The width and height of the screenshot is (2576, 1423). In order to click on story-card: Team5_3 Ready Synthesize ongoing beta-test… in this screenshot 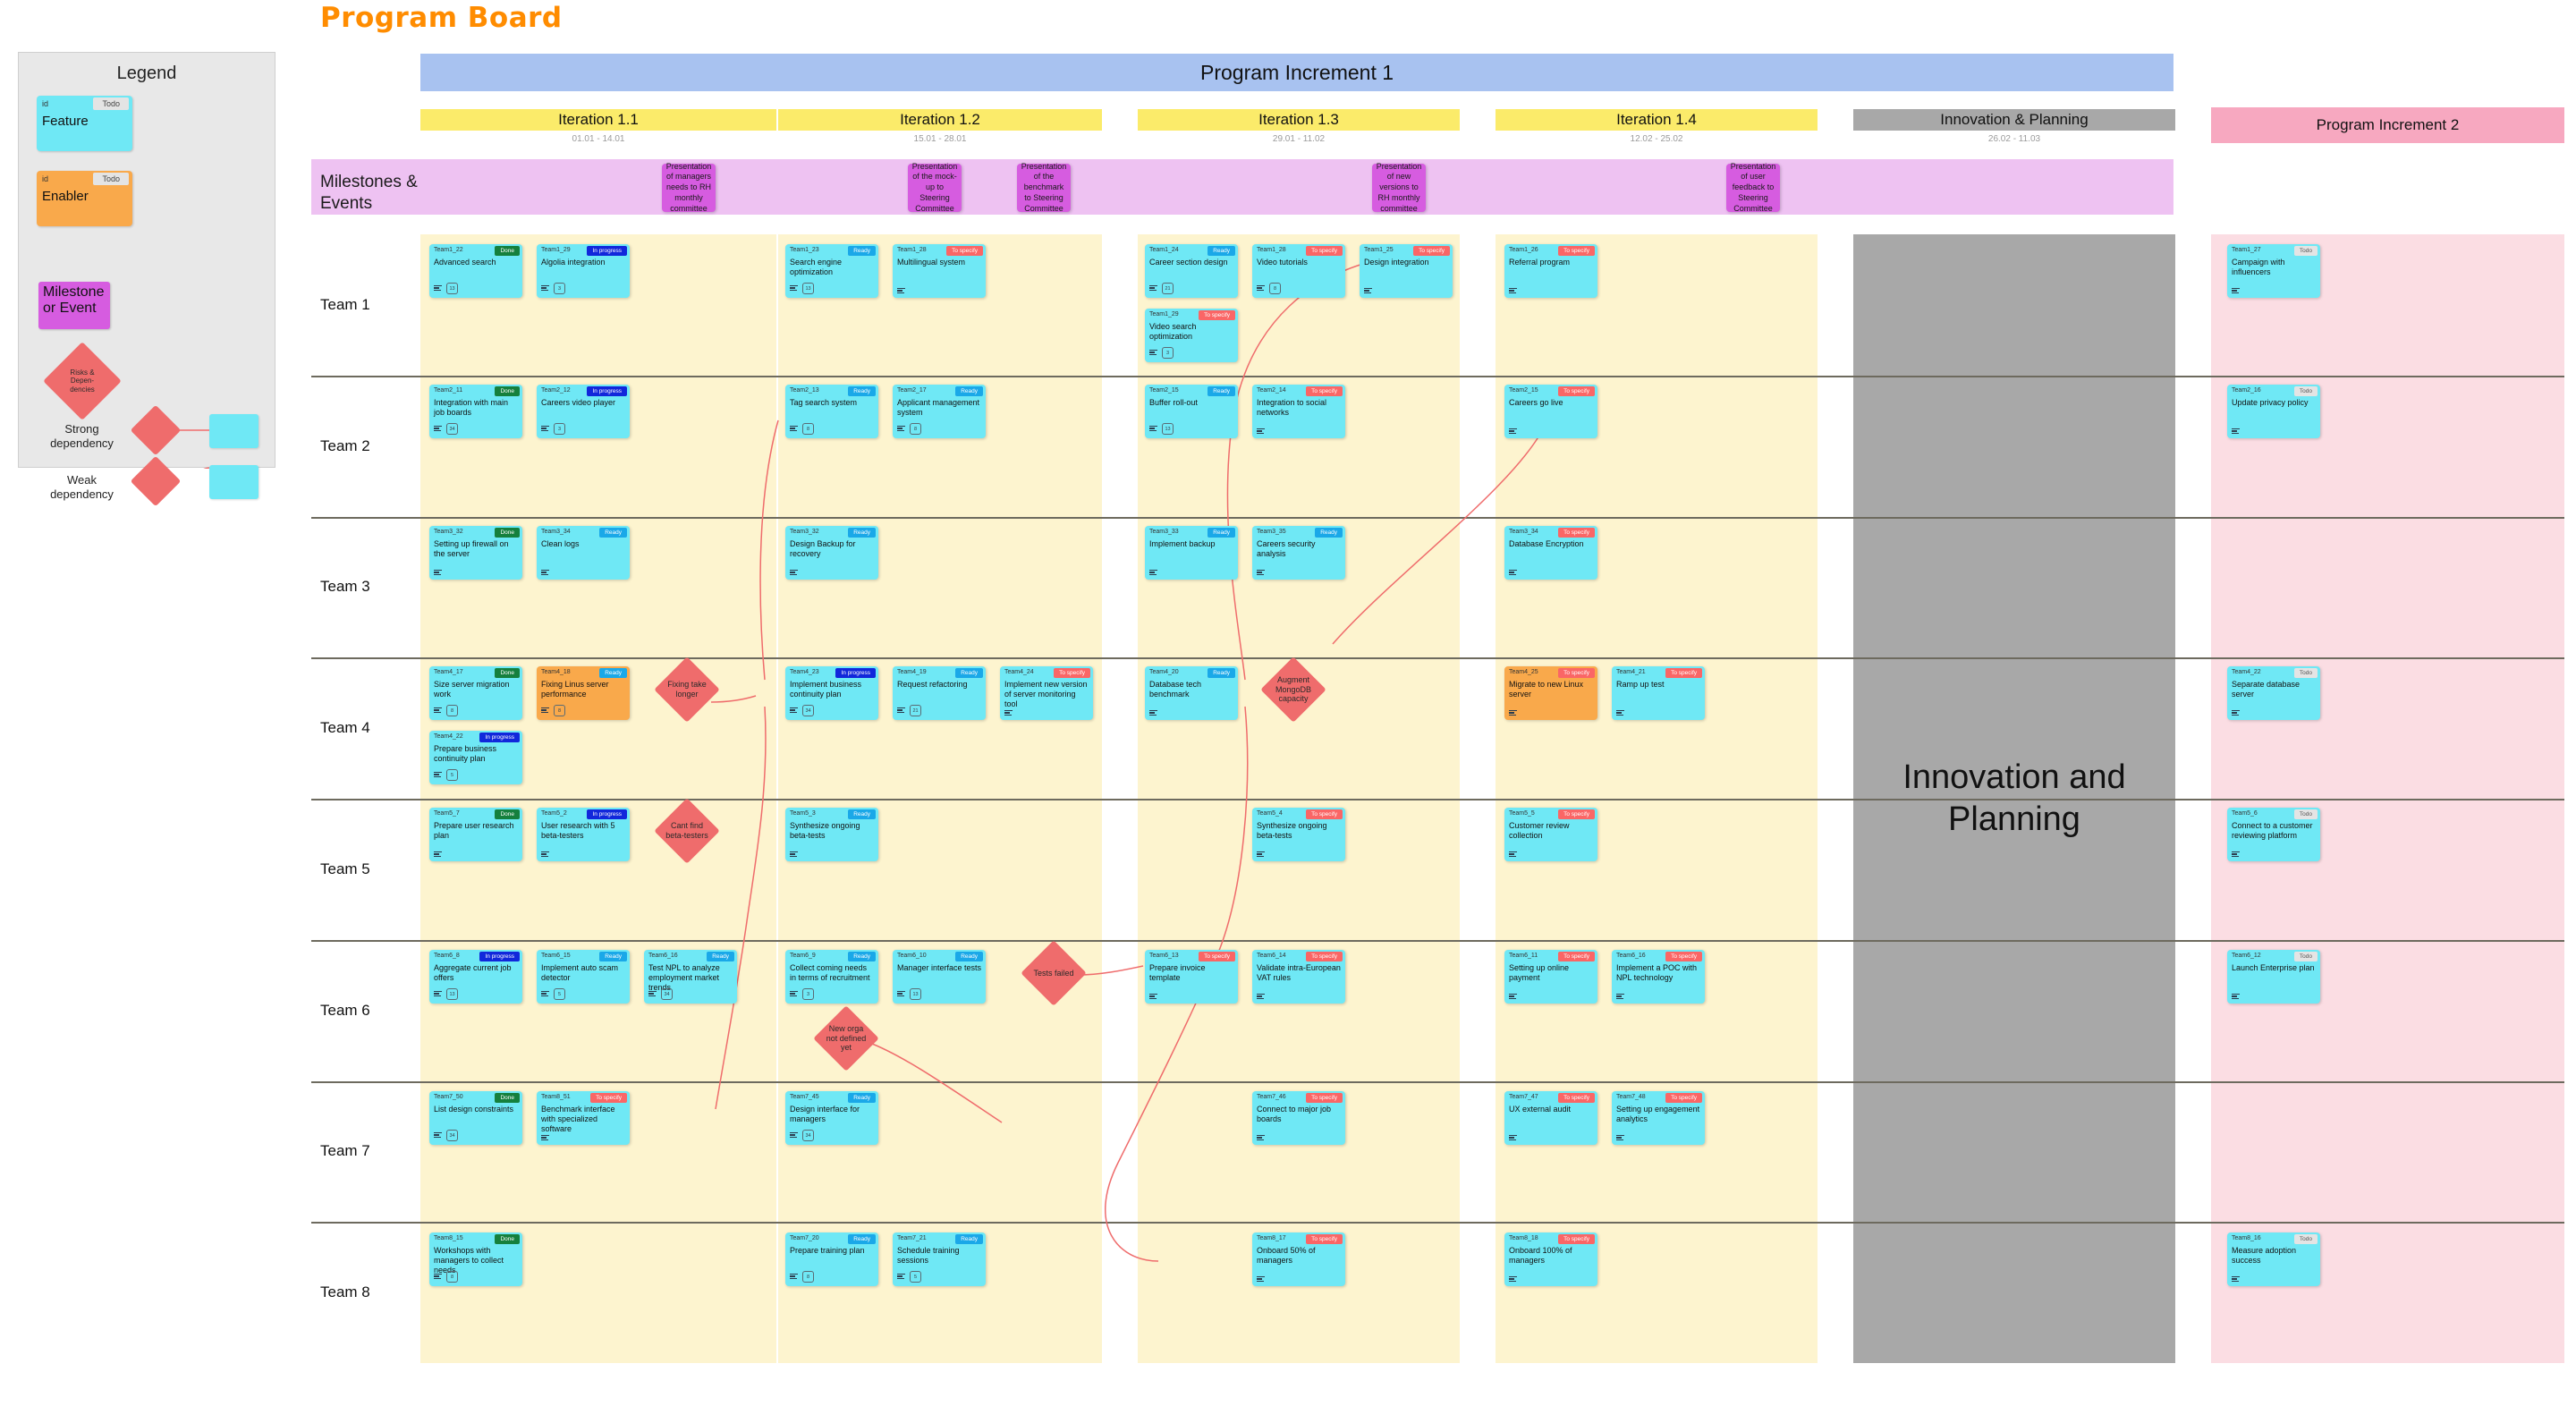, I will do `click(831, 834)`.